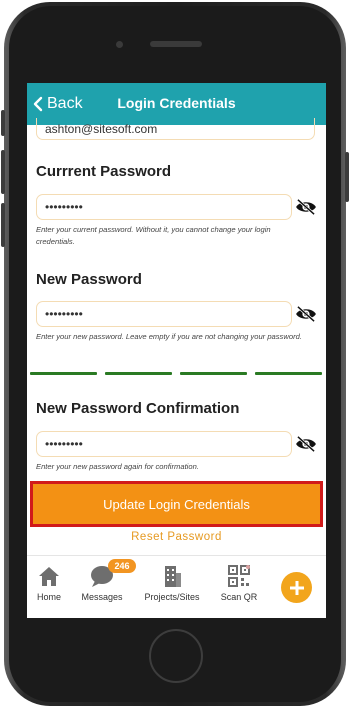 This screenshot has height=709, width=350. What do you see at coordinates (239, 576) in the screenshot?
I see `qr-icon` at bounding box center [239, 576].